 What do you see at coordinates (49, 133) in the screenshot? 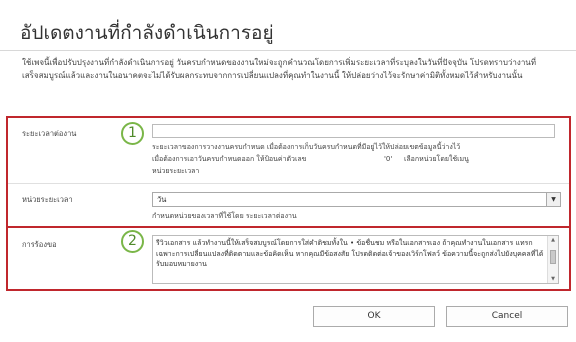
I see `duration-label: ระยะเวลาต่องาน` at bounding box center [49, 133].